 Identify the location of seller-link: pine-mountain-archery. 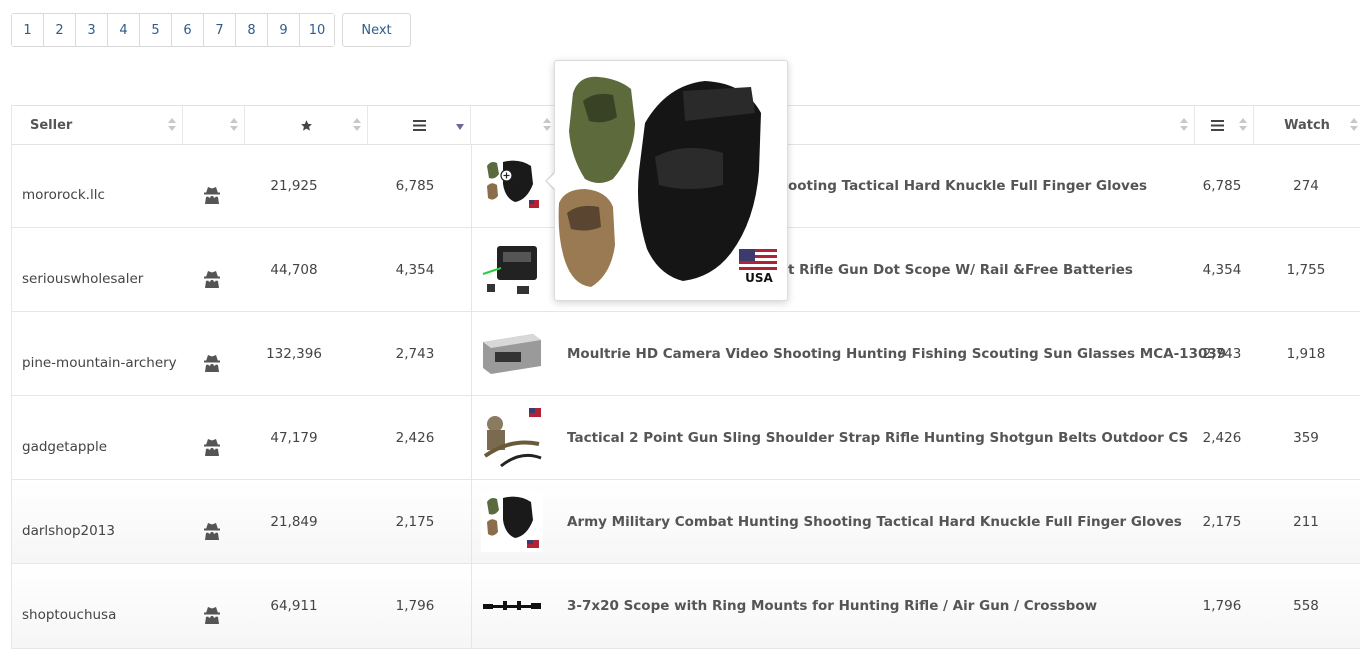
(99, 363).